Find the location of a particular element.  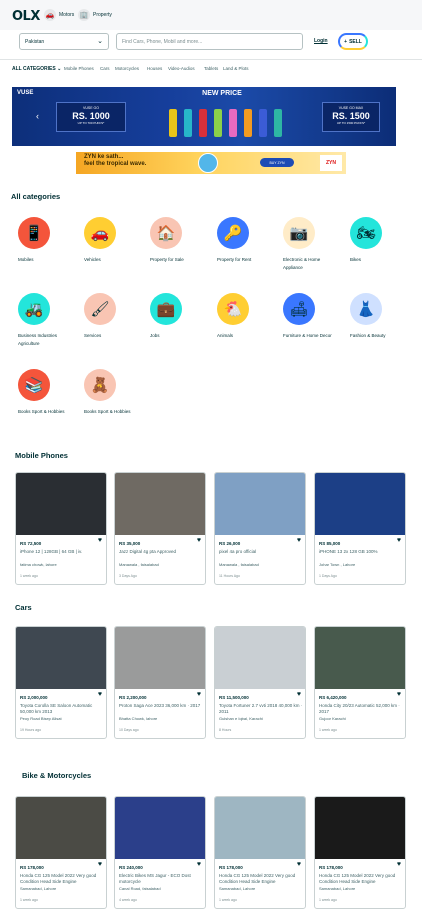

category-label: Books Sport & Hobbies is located at coordinates (41, 411).